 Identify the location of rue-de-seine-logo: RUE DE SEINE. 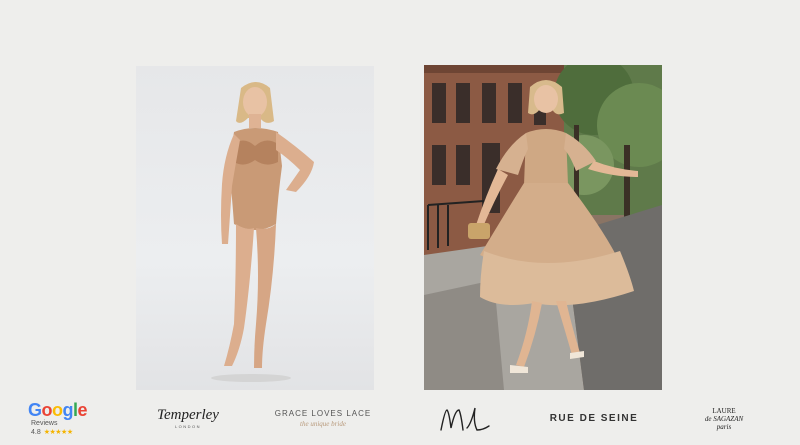
(594, 418).